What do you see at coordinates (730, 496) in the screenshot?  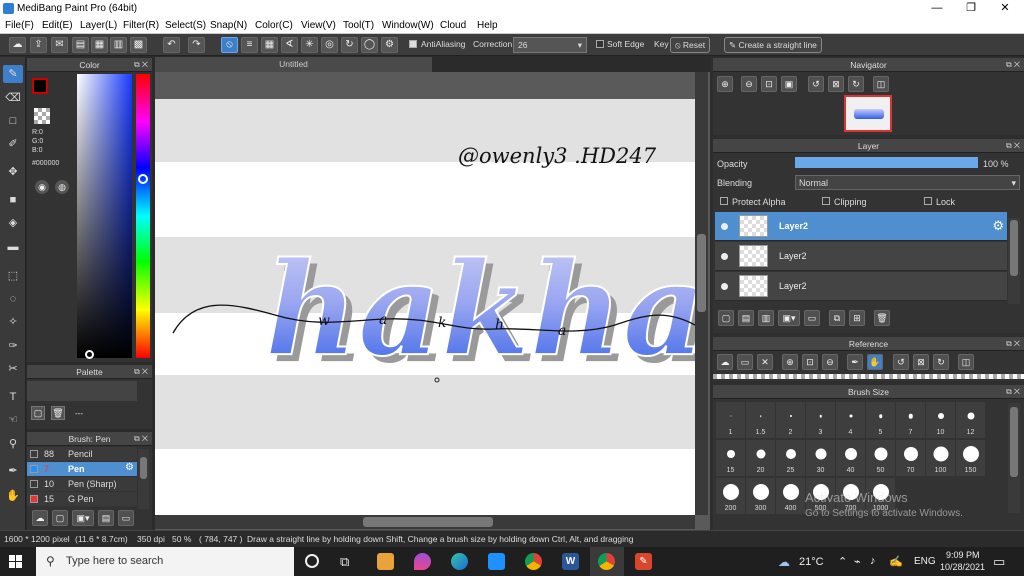 I see `brush-size-option: 200` at bounding box center [730, 496].